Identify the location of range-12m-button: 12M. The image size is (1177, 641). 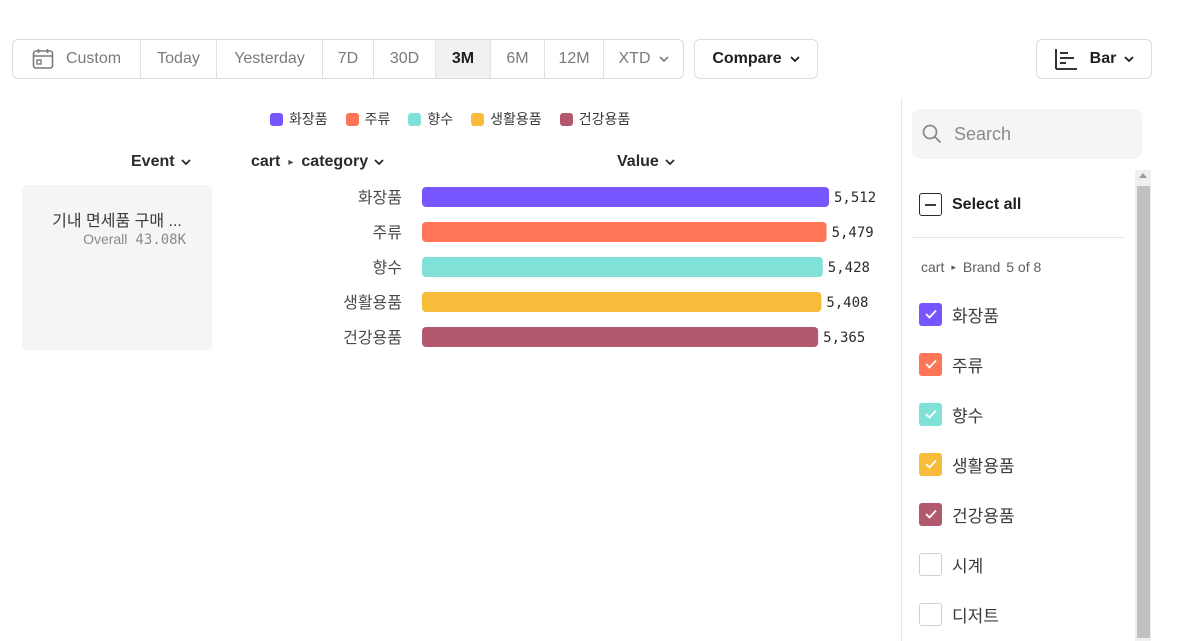
(574, 59).